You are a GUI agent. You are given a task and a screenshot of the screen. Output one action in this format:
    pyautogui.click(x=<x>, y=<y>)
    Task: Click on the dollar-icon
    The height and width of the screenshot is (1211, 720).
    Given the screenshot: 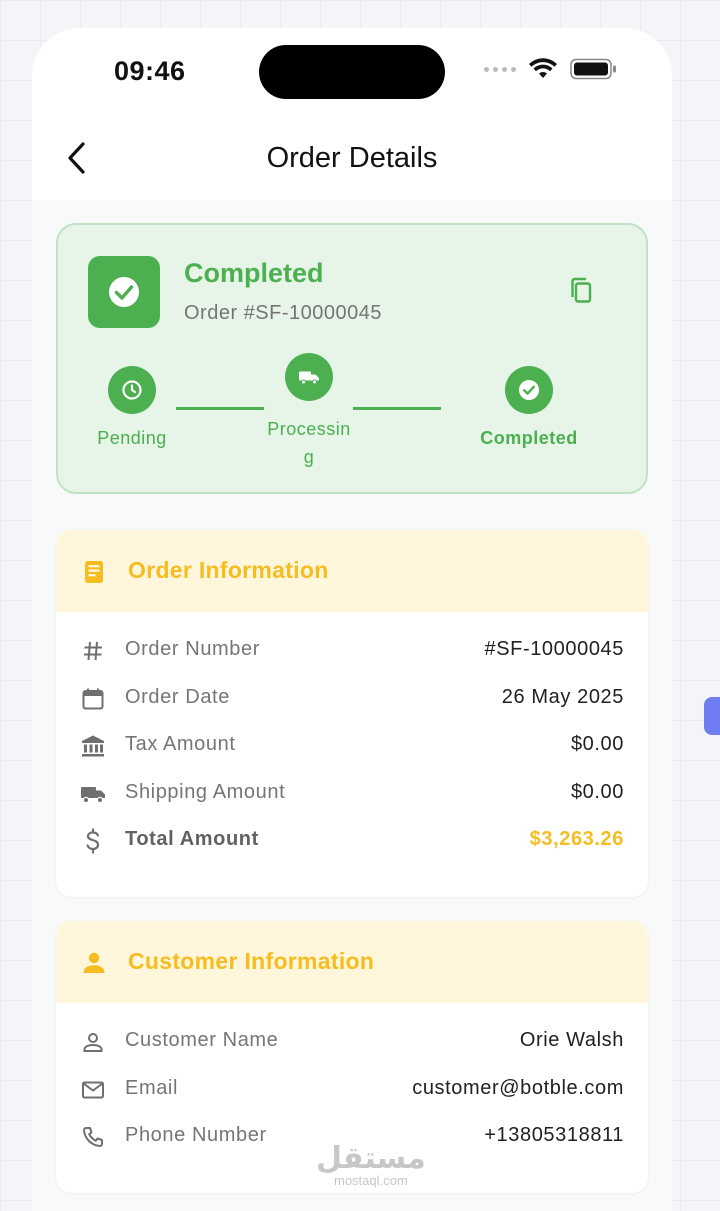 What is the action you would take?
    pyautogui.click(x=93, y=841)
    